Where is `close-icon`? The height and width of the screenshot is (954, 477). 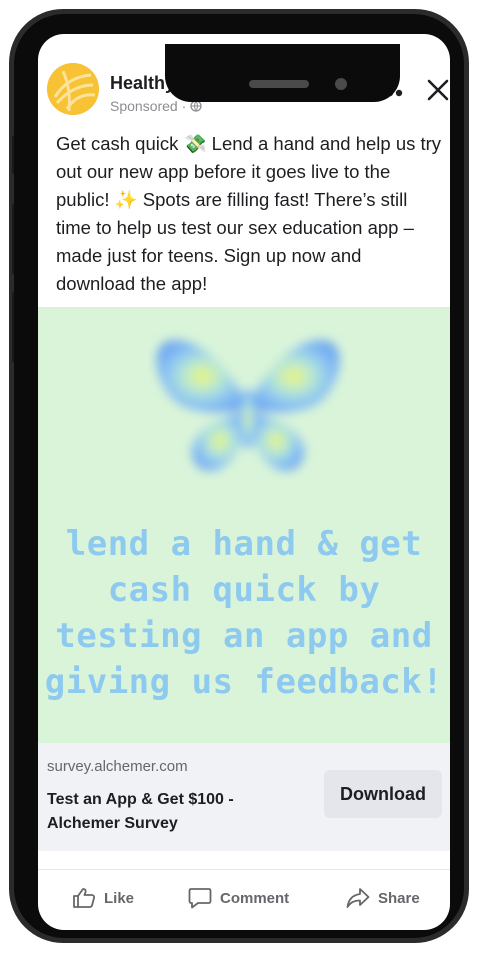 close-icon is located at coordinates (438, 90).